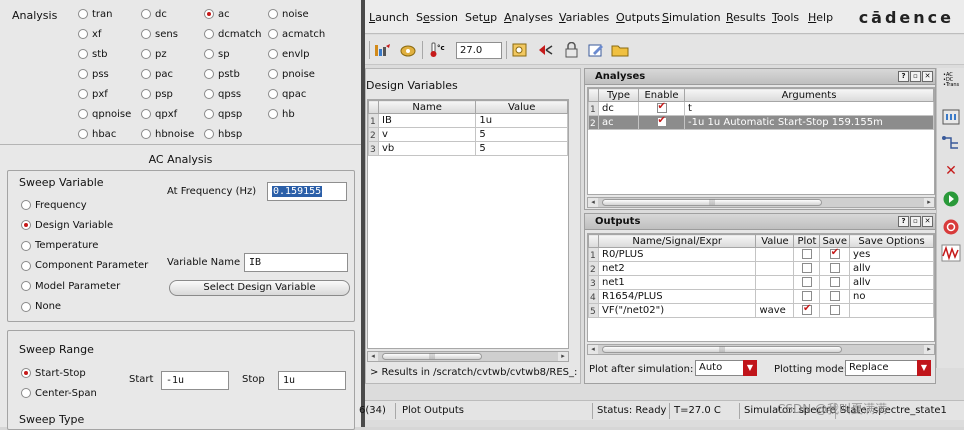  I want to click on edit-icon, so click(596, 50).